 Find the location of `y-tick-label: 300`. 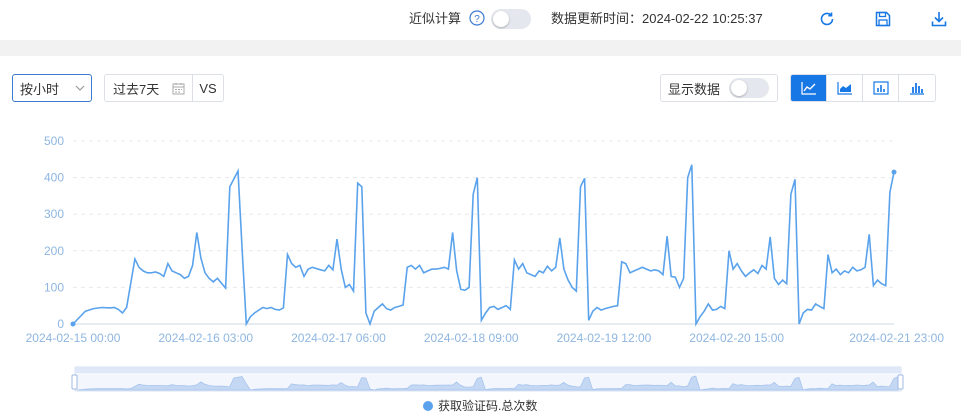

y-tick-label: 300 is located at coordinates (54, 214).